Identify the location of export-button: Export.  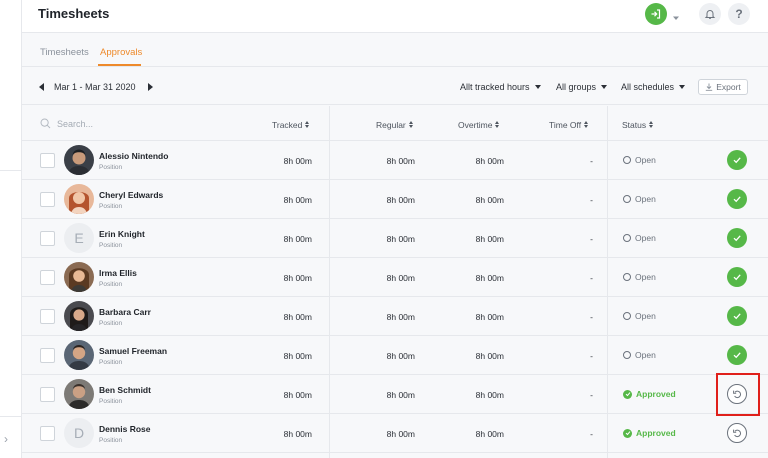
(723, 87).